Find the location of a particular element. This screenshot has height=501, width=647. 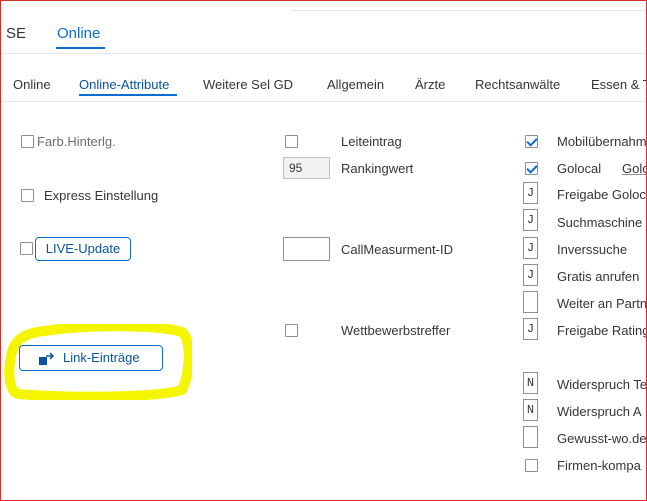

golocal-checkbox is located at coordinates (531, 168).